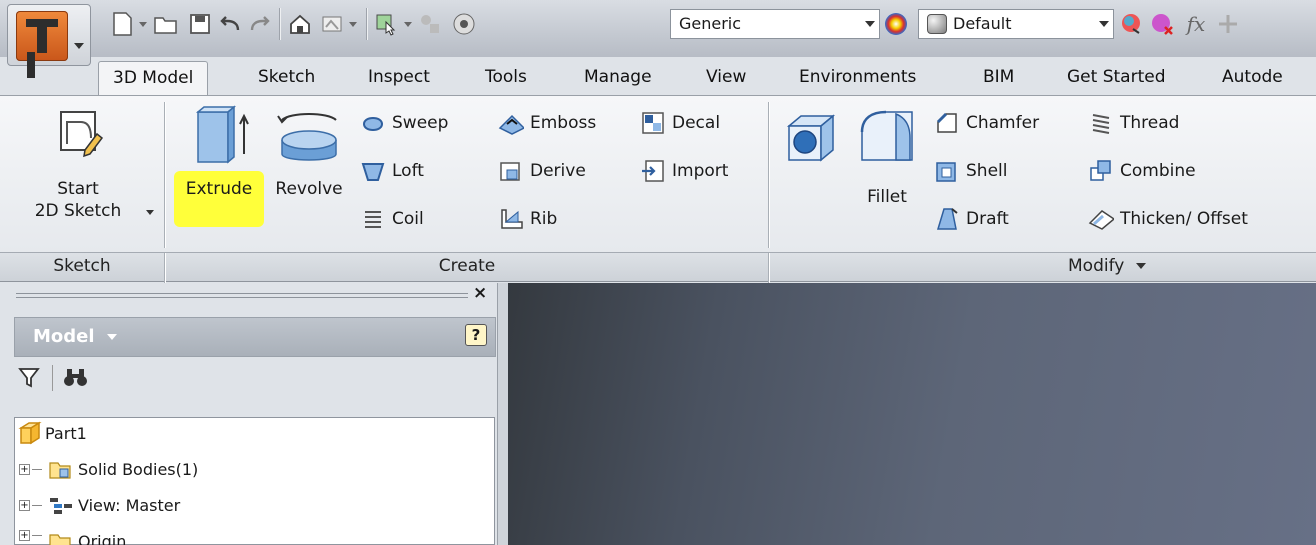  Describe the element at coordinates (242, 295) in the screenshot. I see `panel-grip` at that location.